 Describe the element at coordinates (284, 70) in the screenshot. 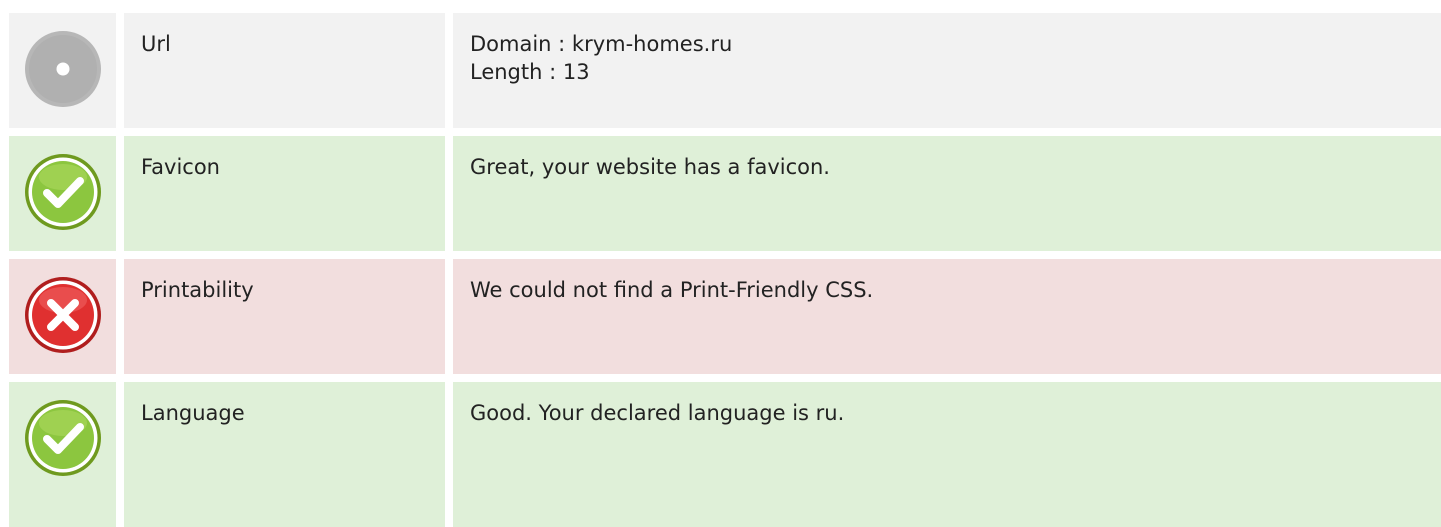

I see `row-label: Url` at that location.